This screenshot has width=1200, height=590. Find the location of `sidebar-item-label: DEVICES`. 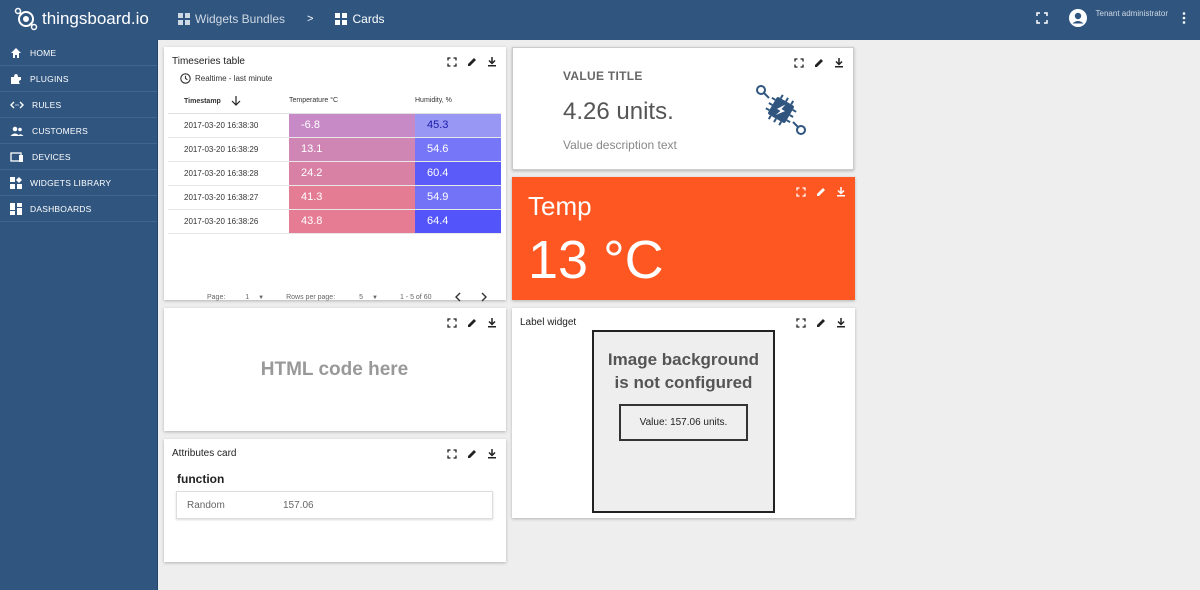

sidebar-item-label: DEVICES is located at coordinates (51, 156).